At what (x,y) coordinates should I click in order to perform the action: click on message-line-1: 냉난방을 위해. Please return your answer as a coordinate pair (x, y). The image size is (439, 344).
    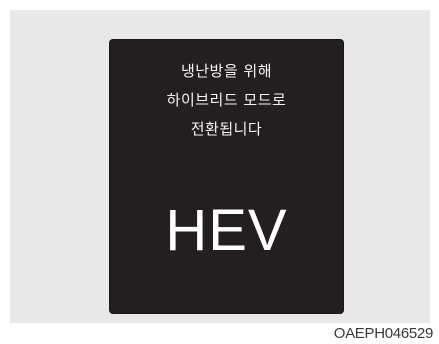
    Looking at the image, I should click on (226, 71).